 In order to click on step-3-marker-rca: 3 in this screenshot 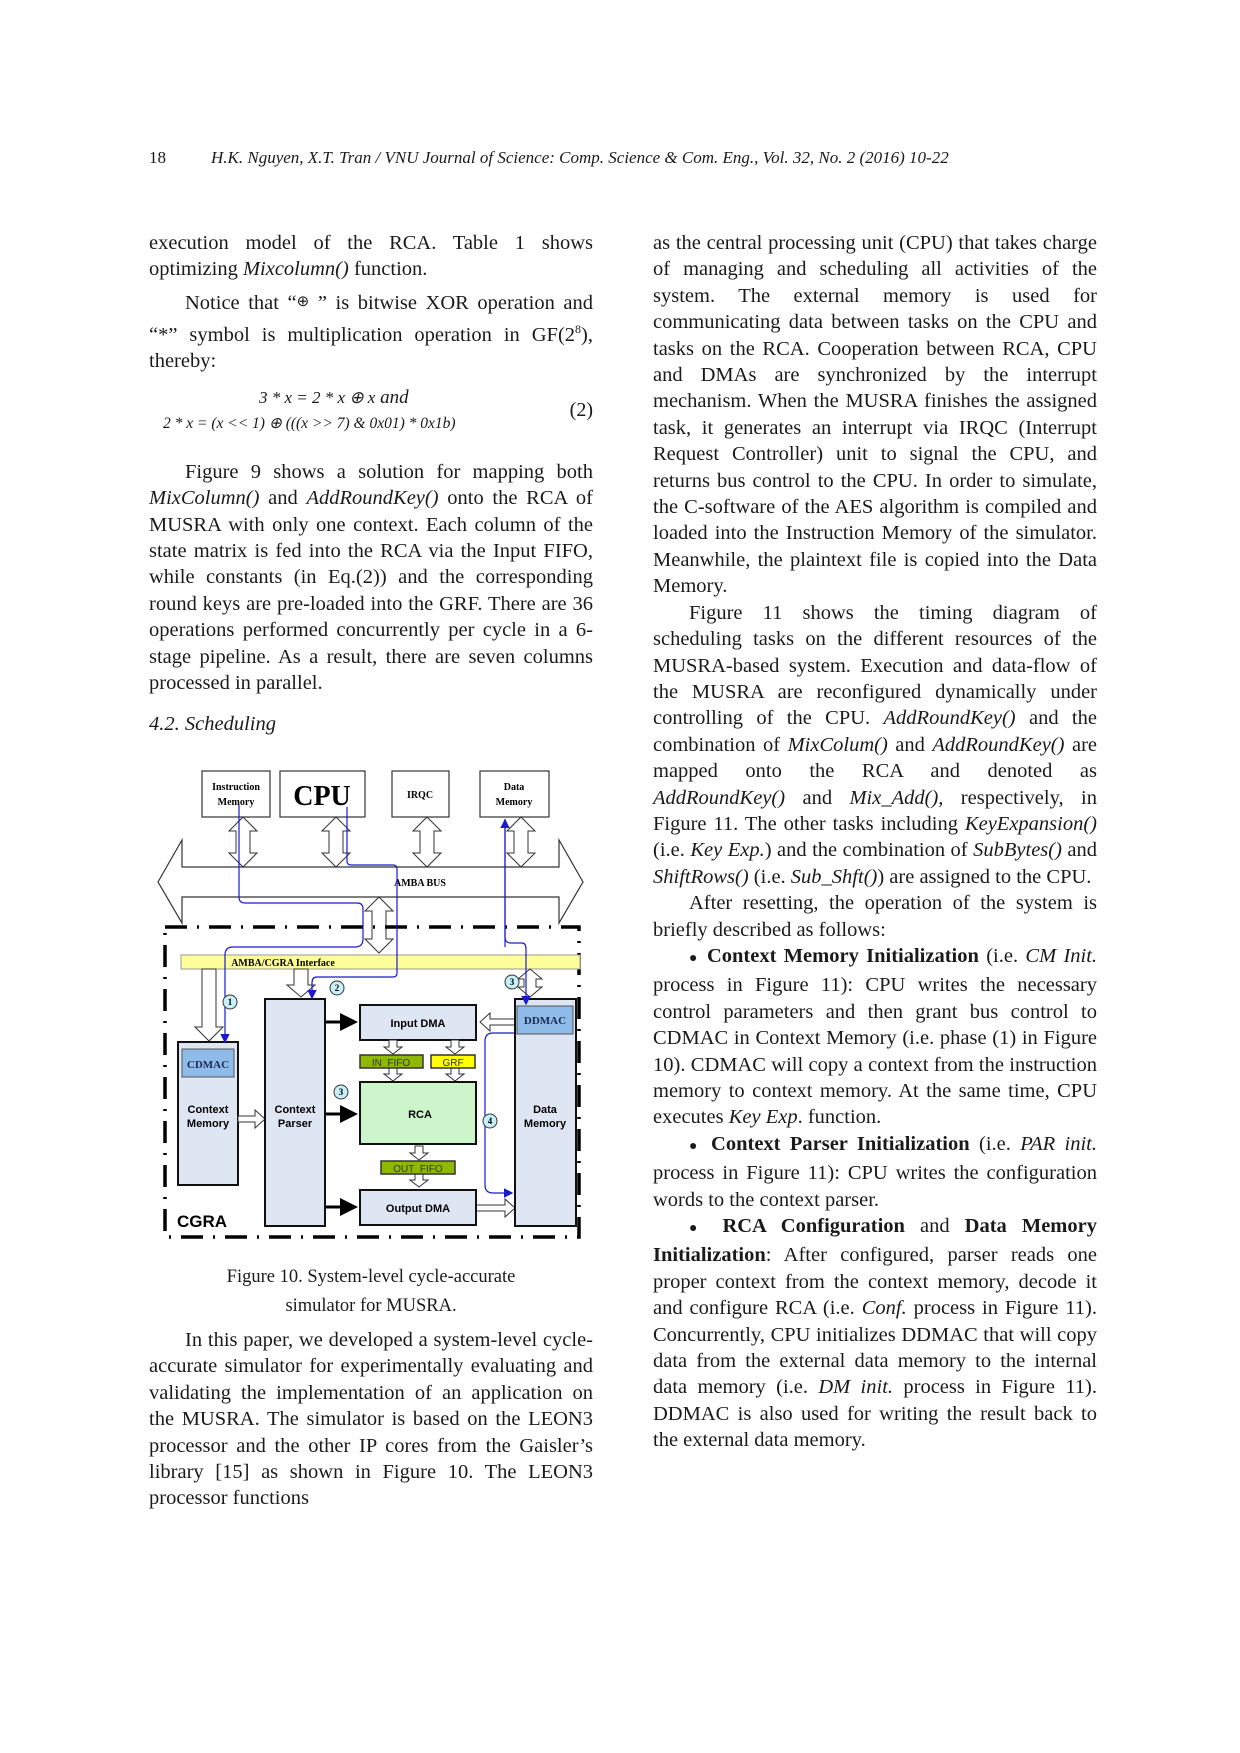, I will do `click(341, 1092)`.